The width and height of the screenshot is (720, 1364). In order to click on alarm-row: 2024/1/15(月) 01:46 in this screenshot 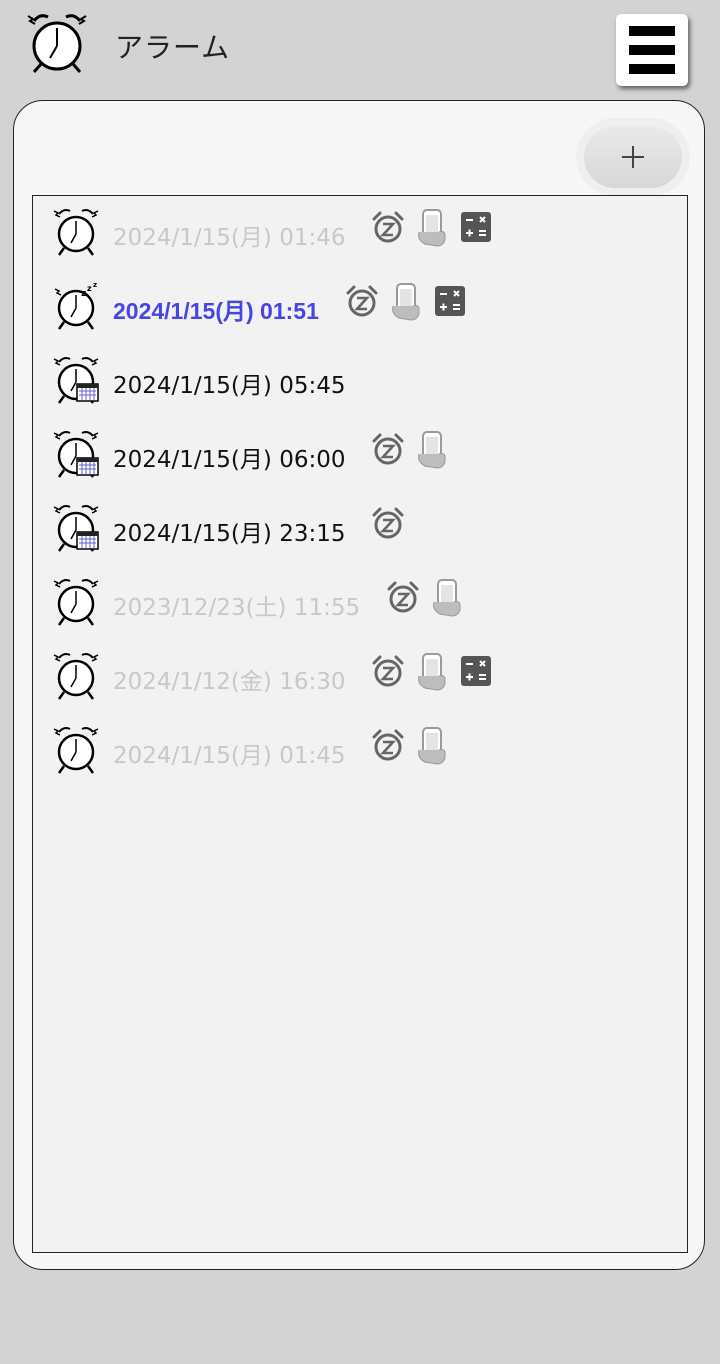, I will do `click(360, 233)`.